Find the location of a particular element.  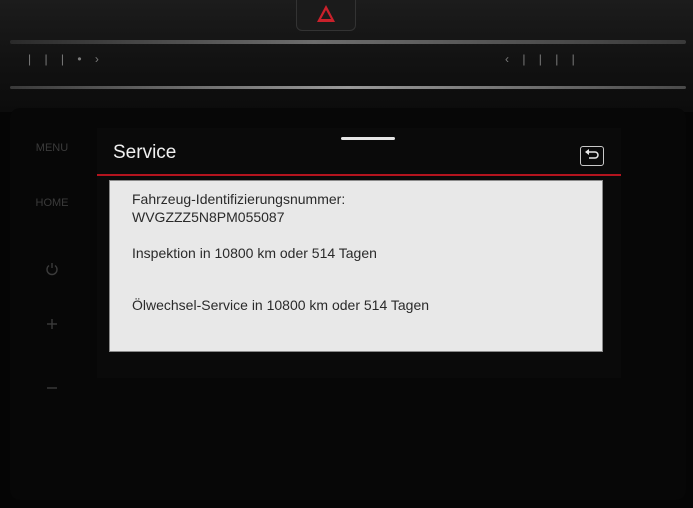

power-button is located at coordinates (52, 270).